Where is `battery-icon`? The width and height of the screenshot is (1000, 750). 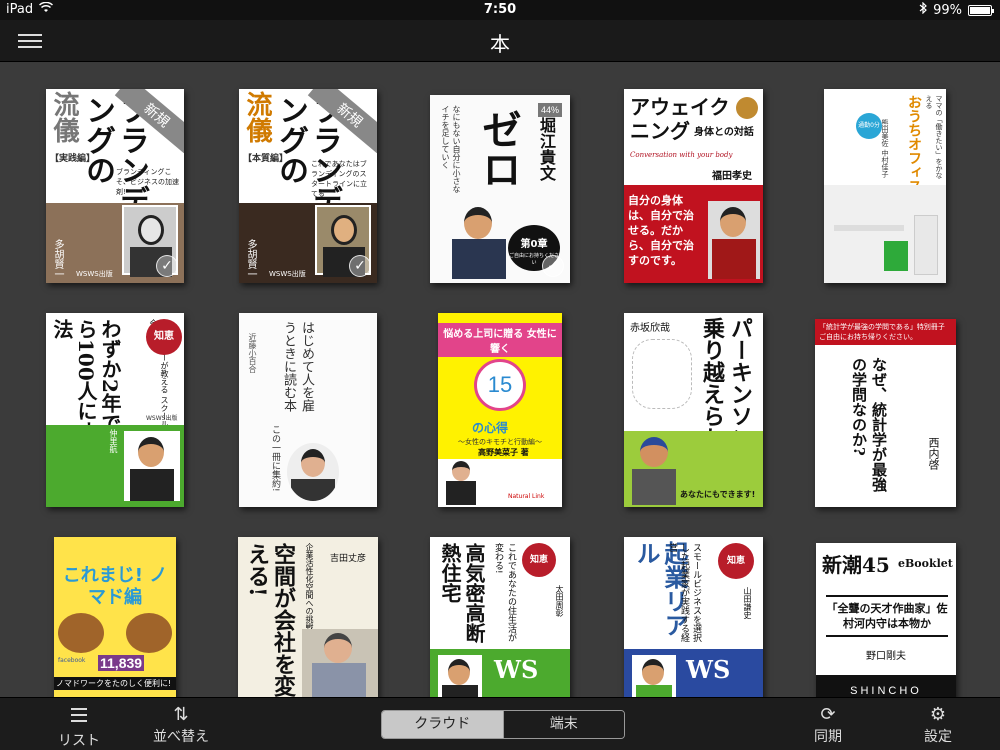
battery-icon is located at coordinates (981, 10).